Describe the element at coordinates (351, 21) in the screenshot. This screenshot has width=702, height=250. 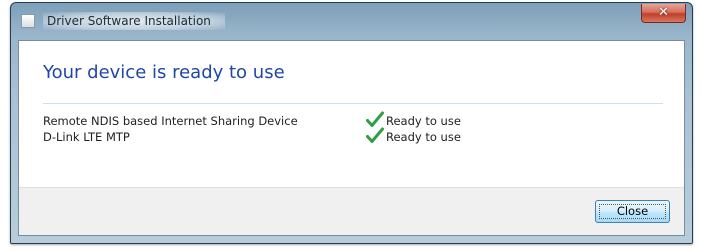
I see `title-bar: Driver Software Installation ✕` at that location.